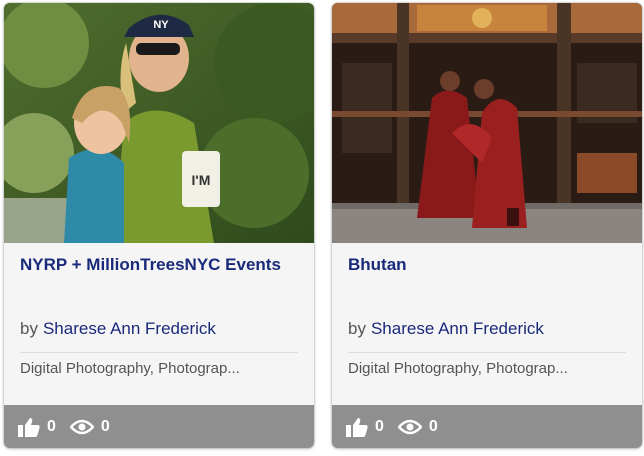 The width and height of the screenshot is (644, 456). What do you see at coordinates (201, 180) in the screenshot?
I see `svg-text: I'M` at bounding box center [201, 180].